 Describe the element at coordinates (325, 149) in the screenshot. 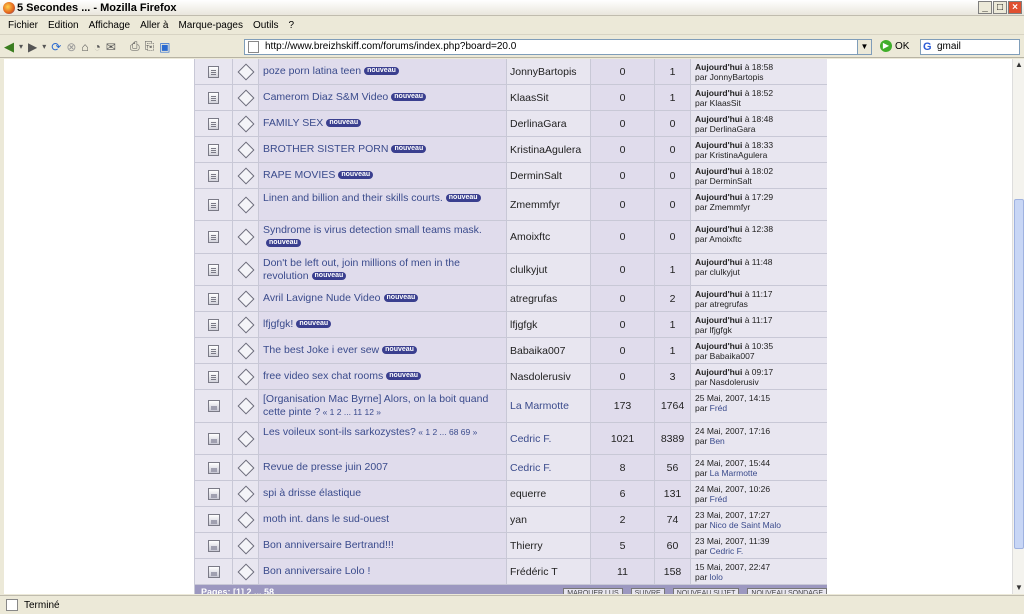

I see `topic-title-link: BROTHER SISTER PORN` at that location.